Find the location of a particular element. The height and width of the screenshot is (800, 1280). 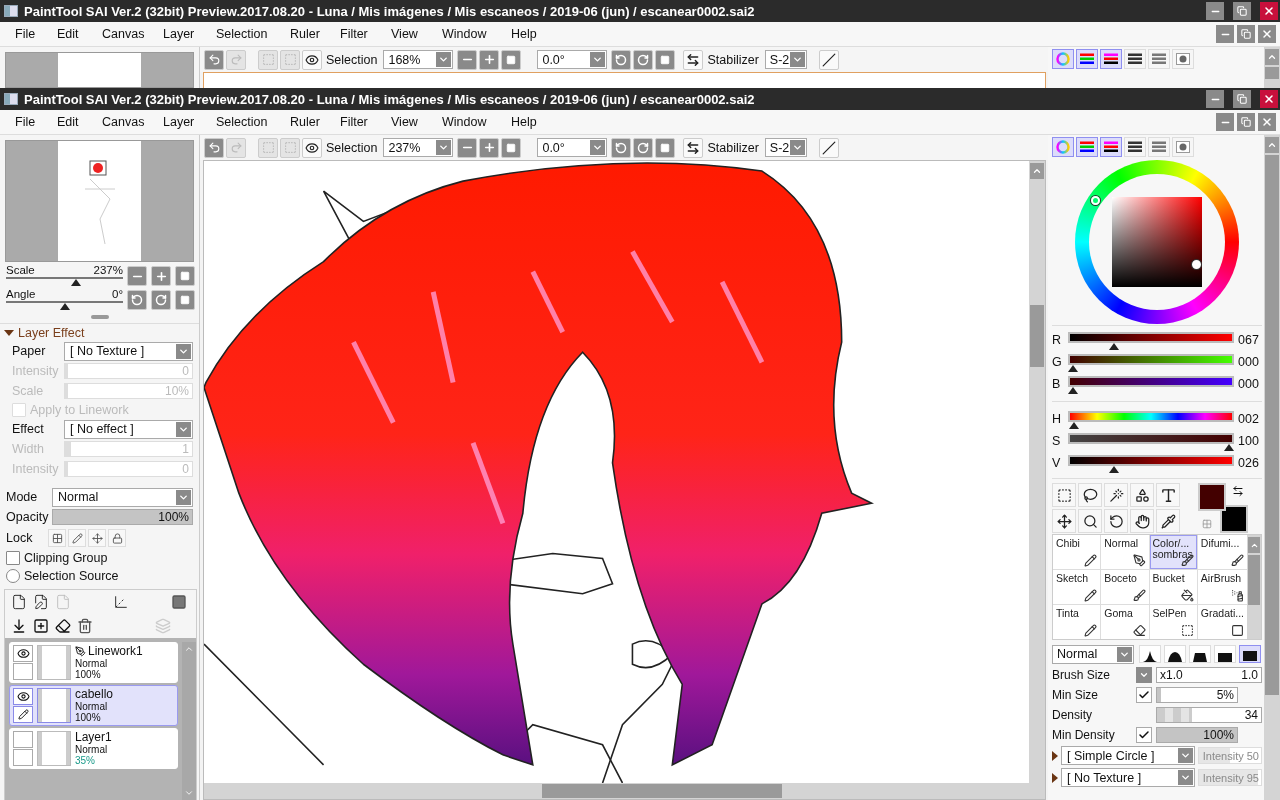

magic-wand-tool is located at coordinates (1116, 495).